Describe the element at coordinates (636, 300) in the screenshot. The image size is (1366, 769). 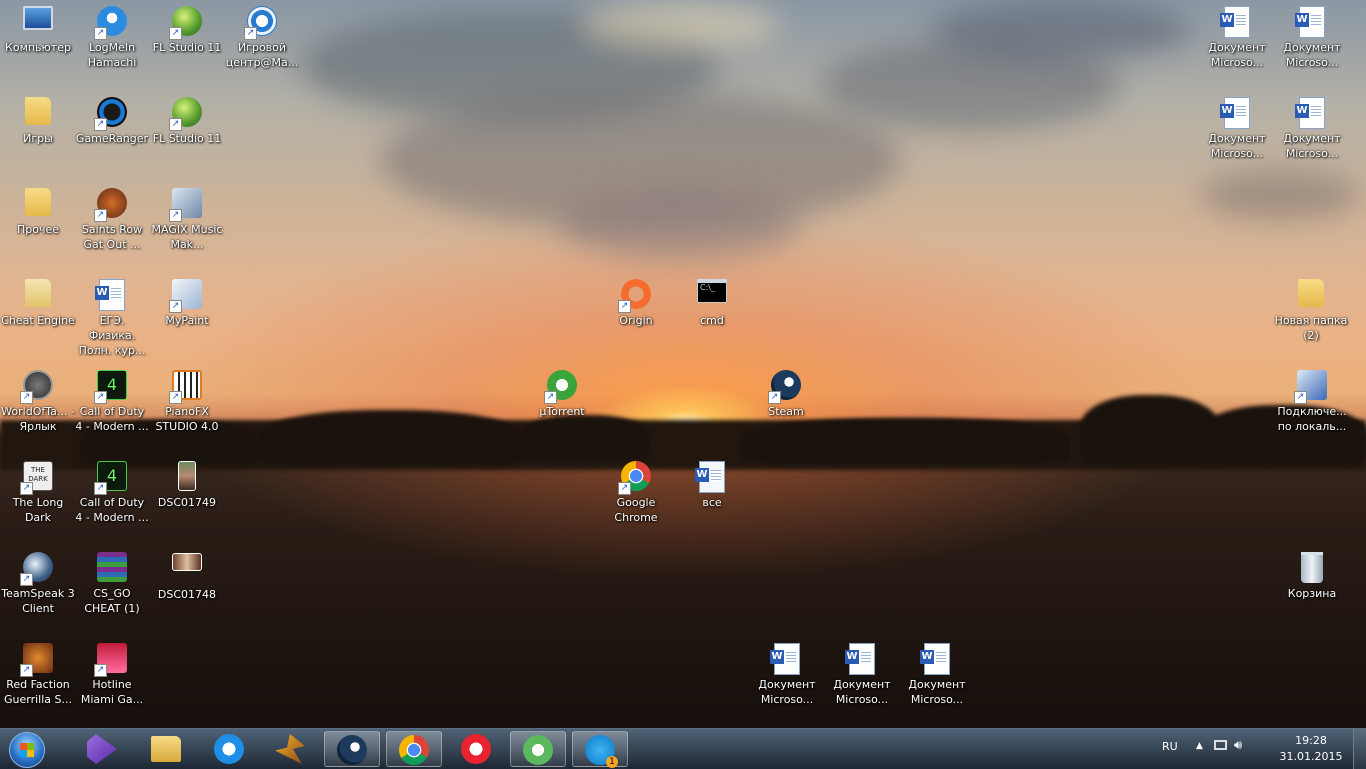
I see `desktop-icon-origin: ↗ Origin` at that location.